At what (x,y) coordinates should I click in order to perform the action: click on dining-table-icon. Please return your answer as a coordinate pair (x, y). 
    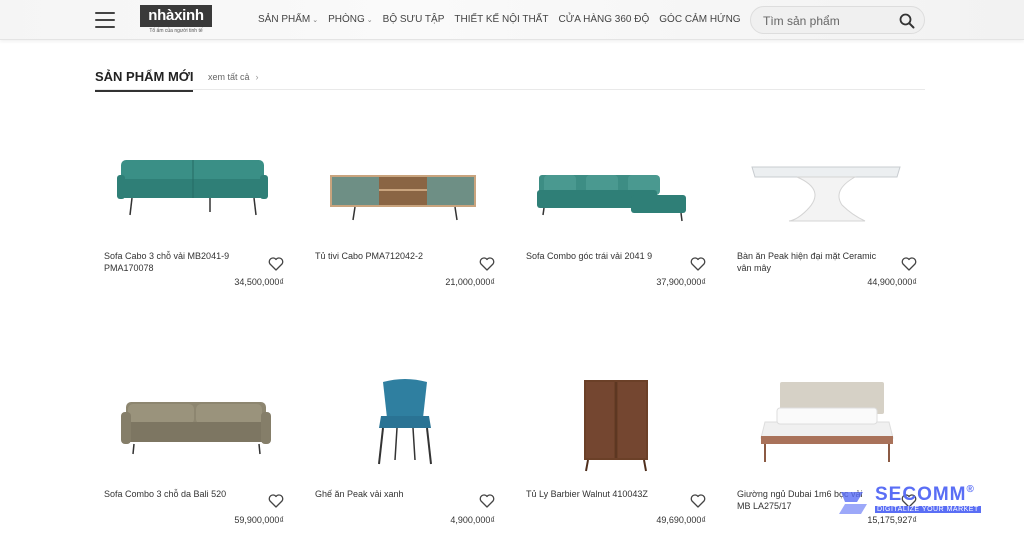
    Looking at the image, I should click on (826, 194).